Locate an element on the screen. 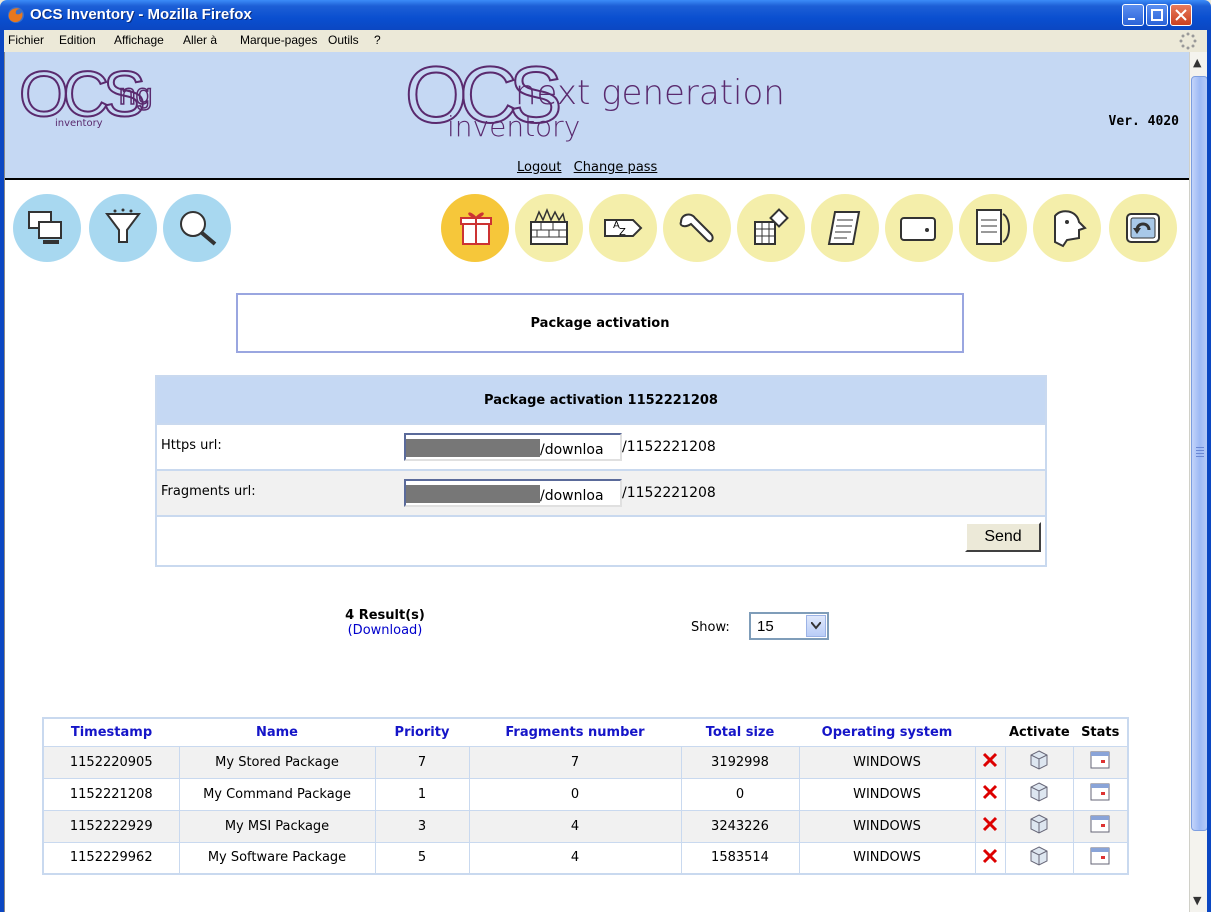 This screenshot has width=1211, height=912. maximize-button is located at coordinates (1157, 15).